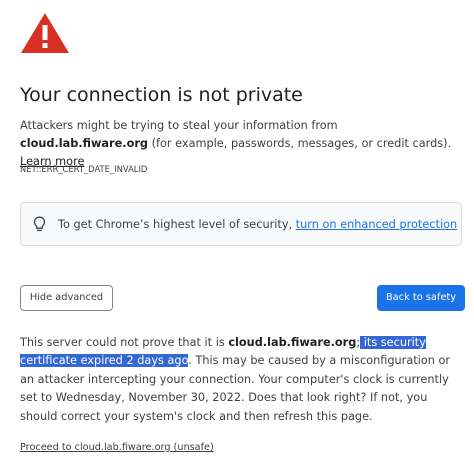 This screenshot has width=474, height=469. Describe the element at coordinates (39, 224) in the screenshot. I see `lightbulb-icon` at that location.